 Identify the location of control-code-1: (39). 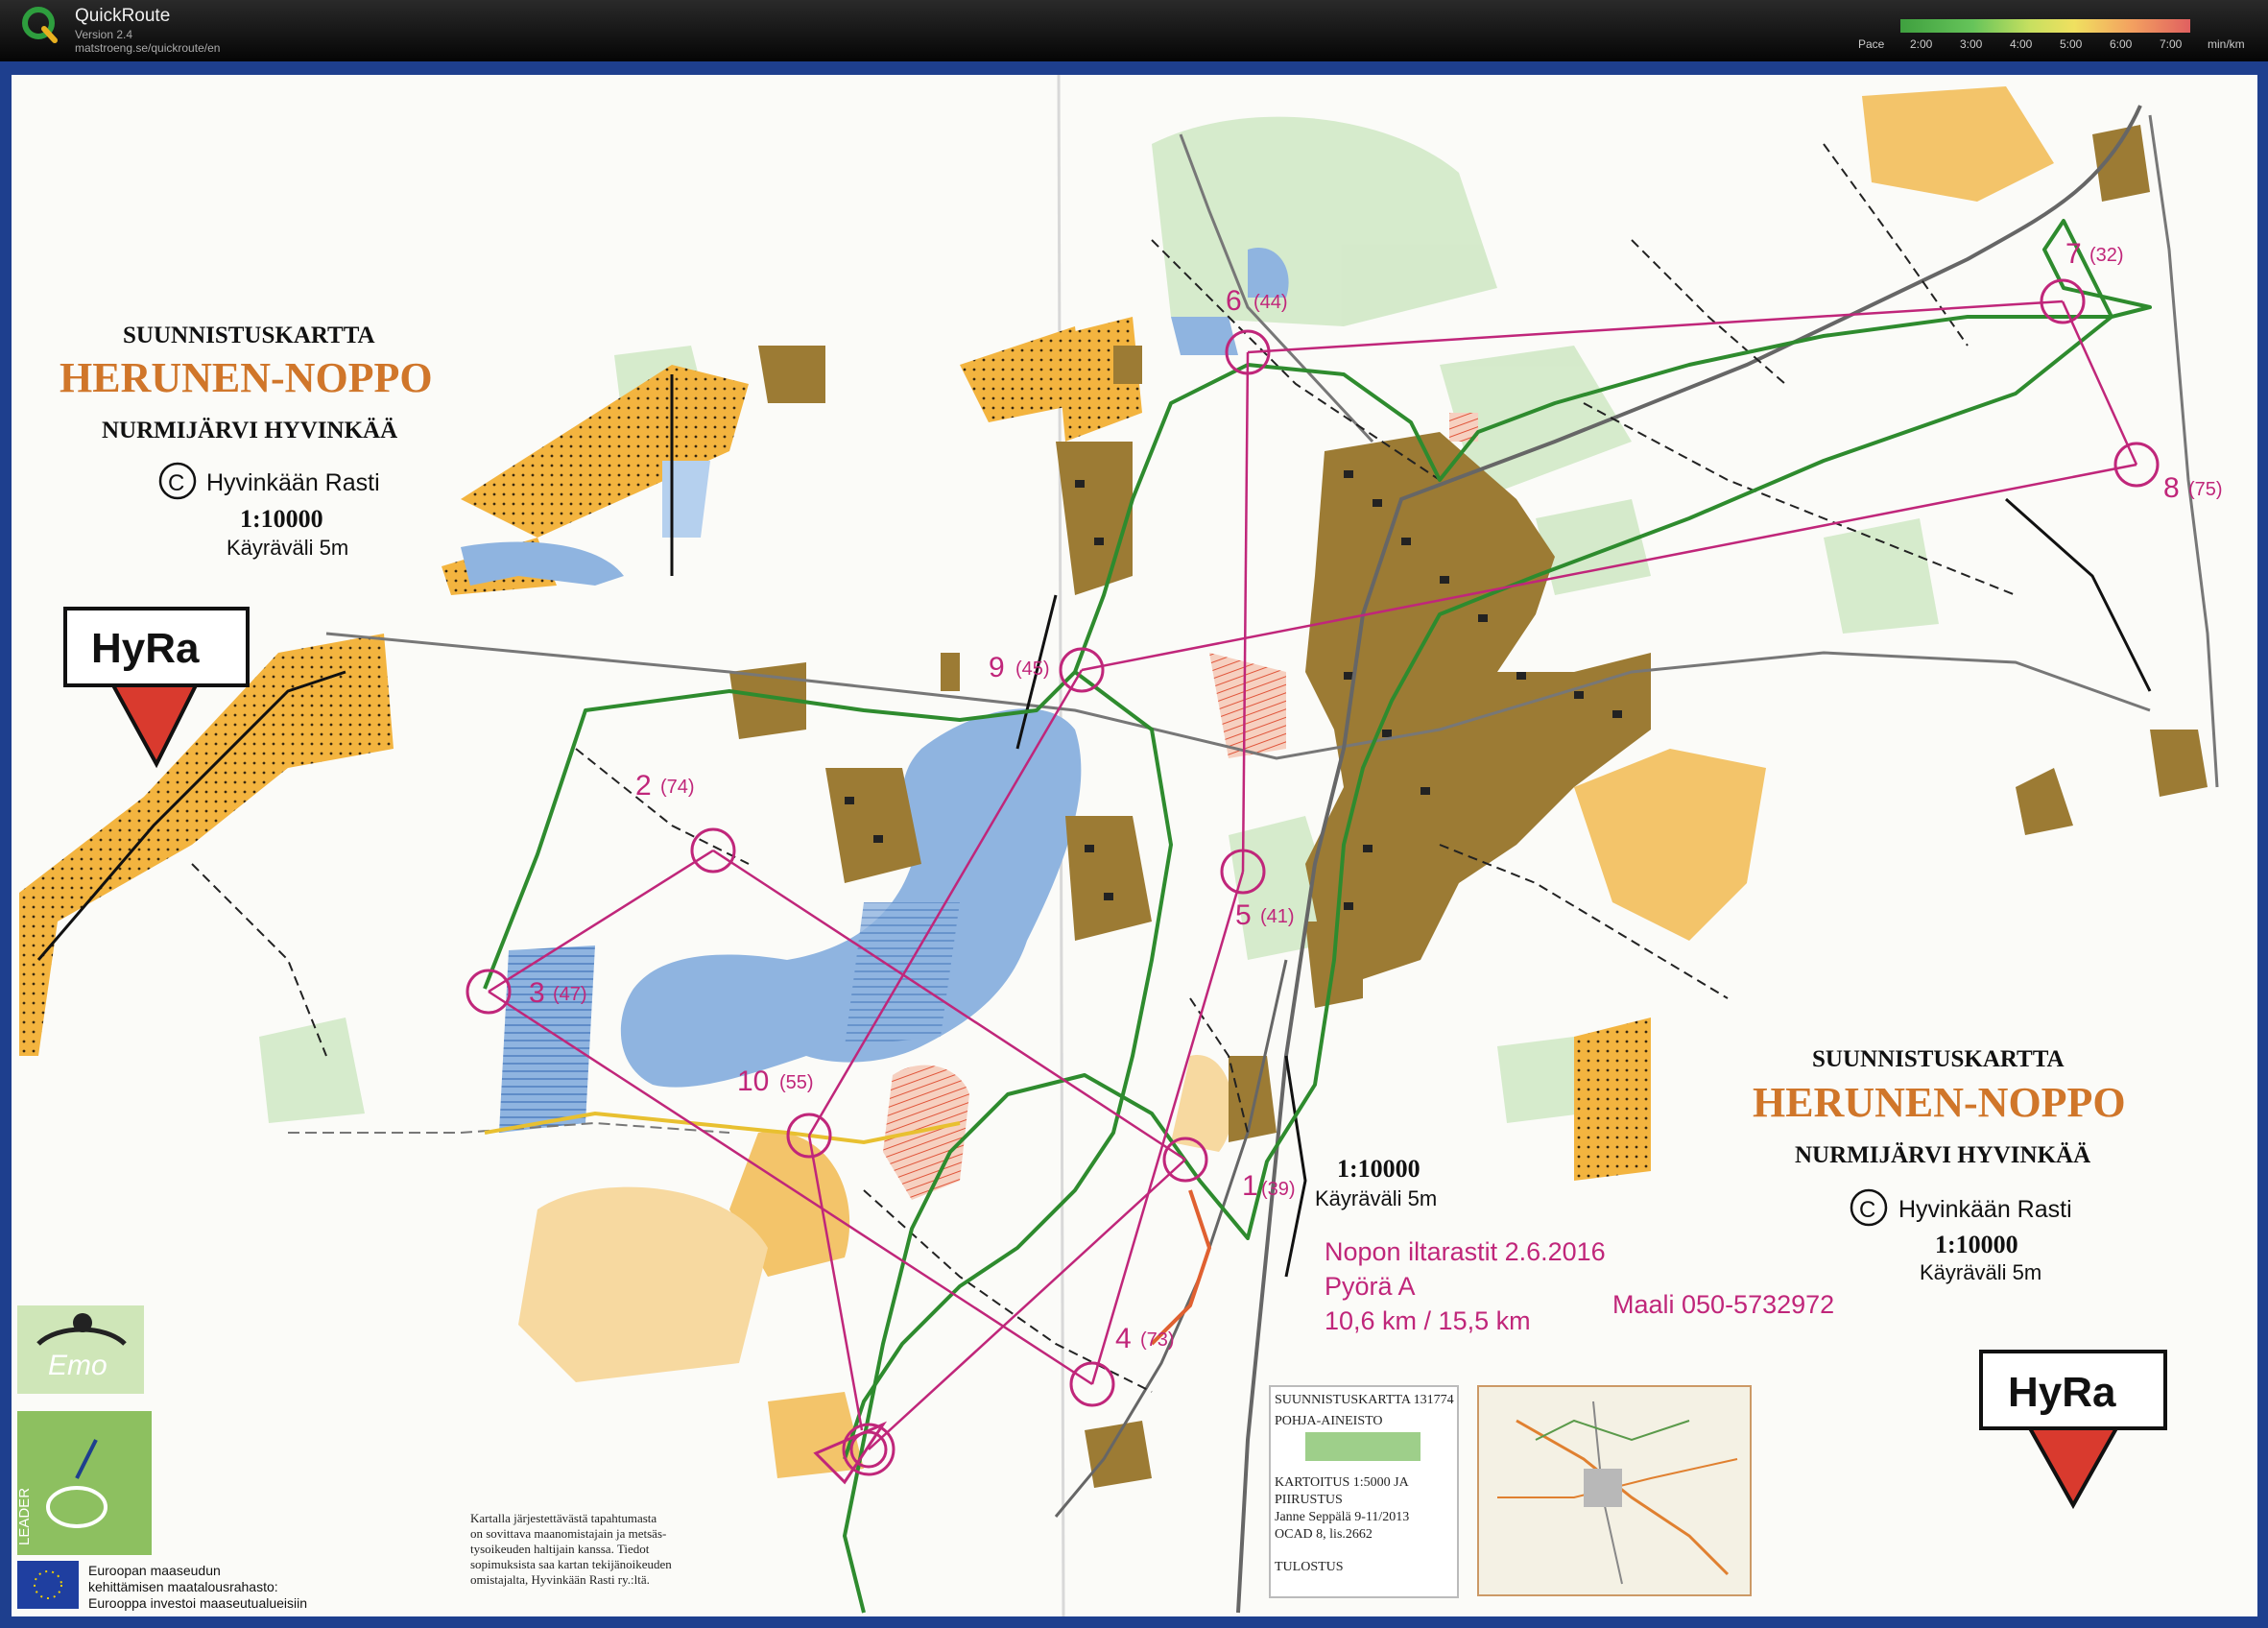
(1278, 1189).